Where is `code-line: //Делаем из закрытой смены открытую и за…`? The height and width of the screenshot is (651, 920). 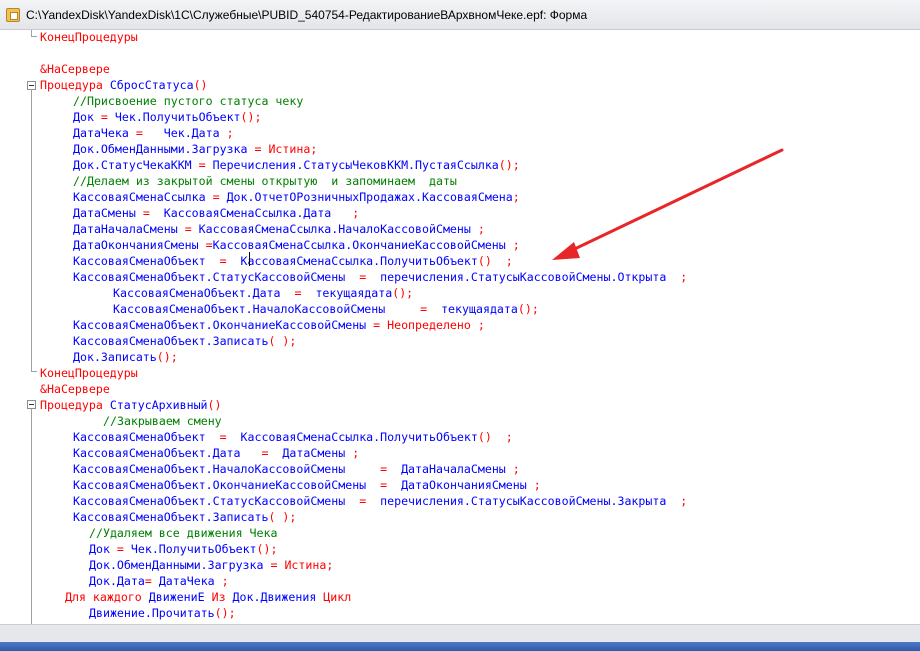
code-line: //Делаем из закрытой смены открытую и за… is located at coordinates (265, 181).